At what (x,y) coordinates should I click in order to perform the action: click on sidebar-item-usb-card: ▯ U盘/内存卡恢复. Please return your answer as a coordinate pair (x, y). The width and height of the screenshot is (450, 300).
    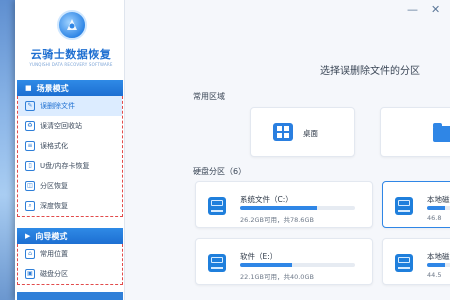
    Looking at the image, I should click on (70, 166).